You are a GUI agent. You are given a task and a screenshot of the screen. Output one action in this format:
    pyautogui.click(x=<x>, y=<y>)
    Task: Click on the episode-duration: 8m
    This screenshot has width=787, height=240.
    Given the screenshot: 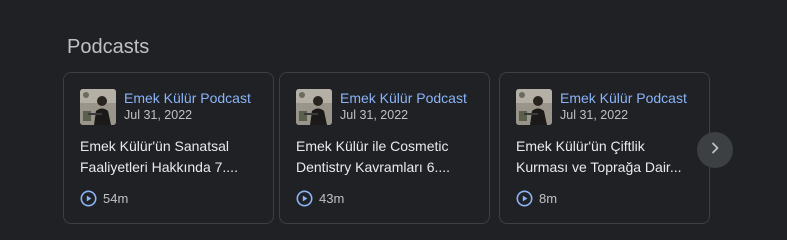 What is the action you would take?
    pyautogui.click(x=548, y=198)
    